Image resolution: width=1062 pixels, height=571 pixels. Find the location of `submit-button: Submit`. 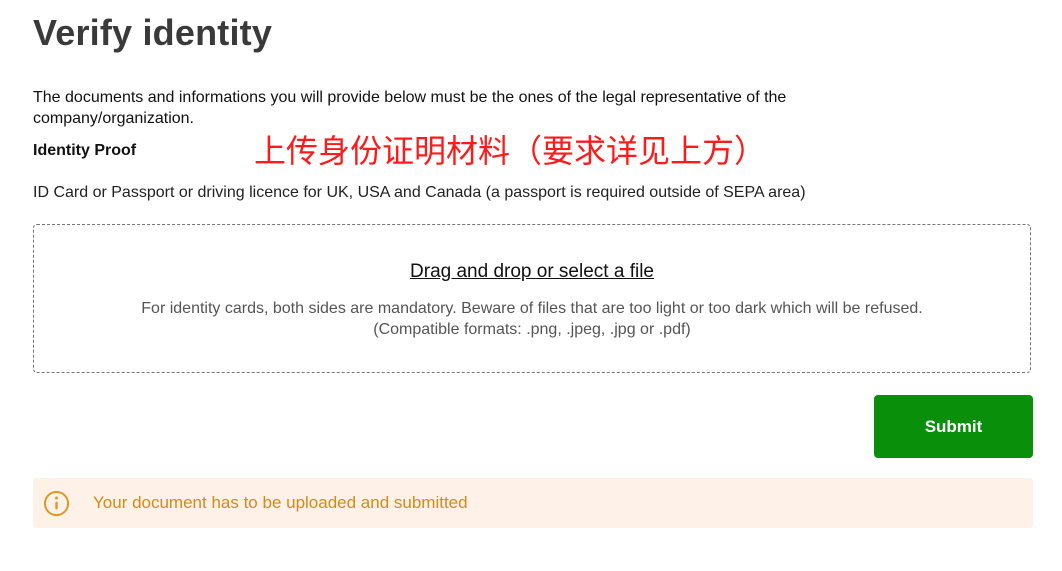

submit-button: Submit is located at coordinates (953, 426).